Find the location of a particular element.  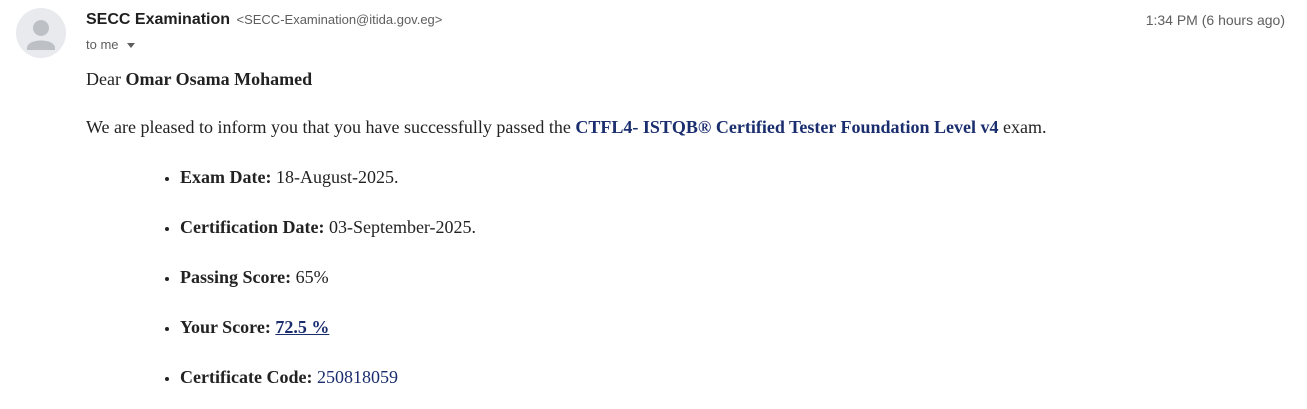

sender-avatar is located at coordinates (41, 33).